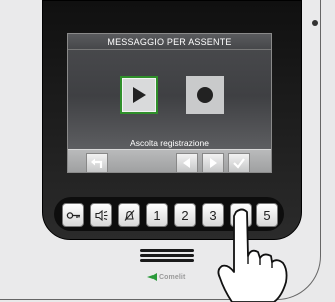 The height and width of the screenshot is (302, 335). Describe the element at coordinates (157, 215) in the screenshot. I see `keypad-button-1: 1` at that location.